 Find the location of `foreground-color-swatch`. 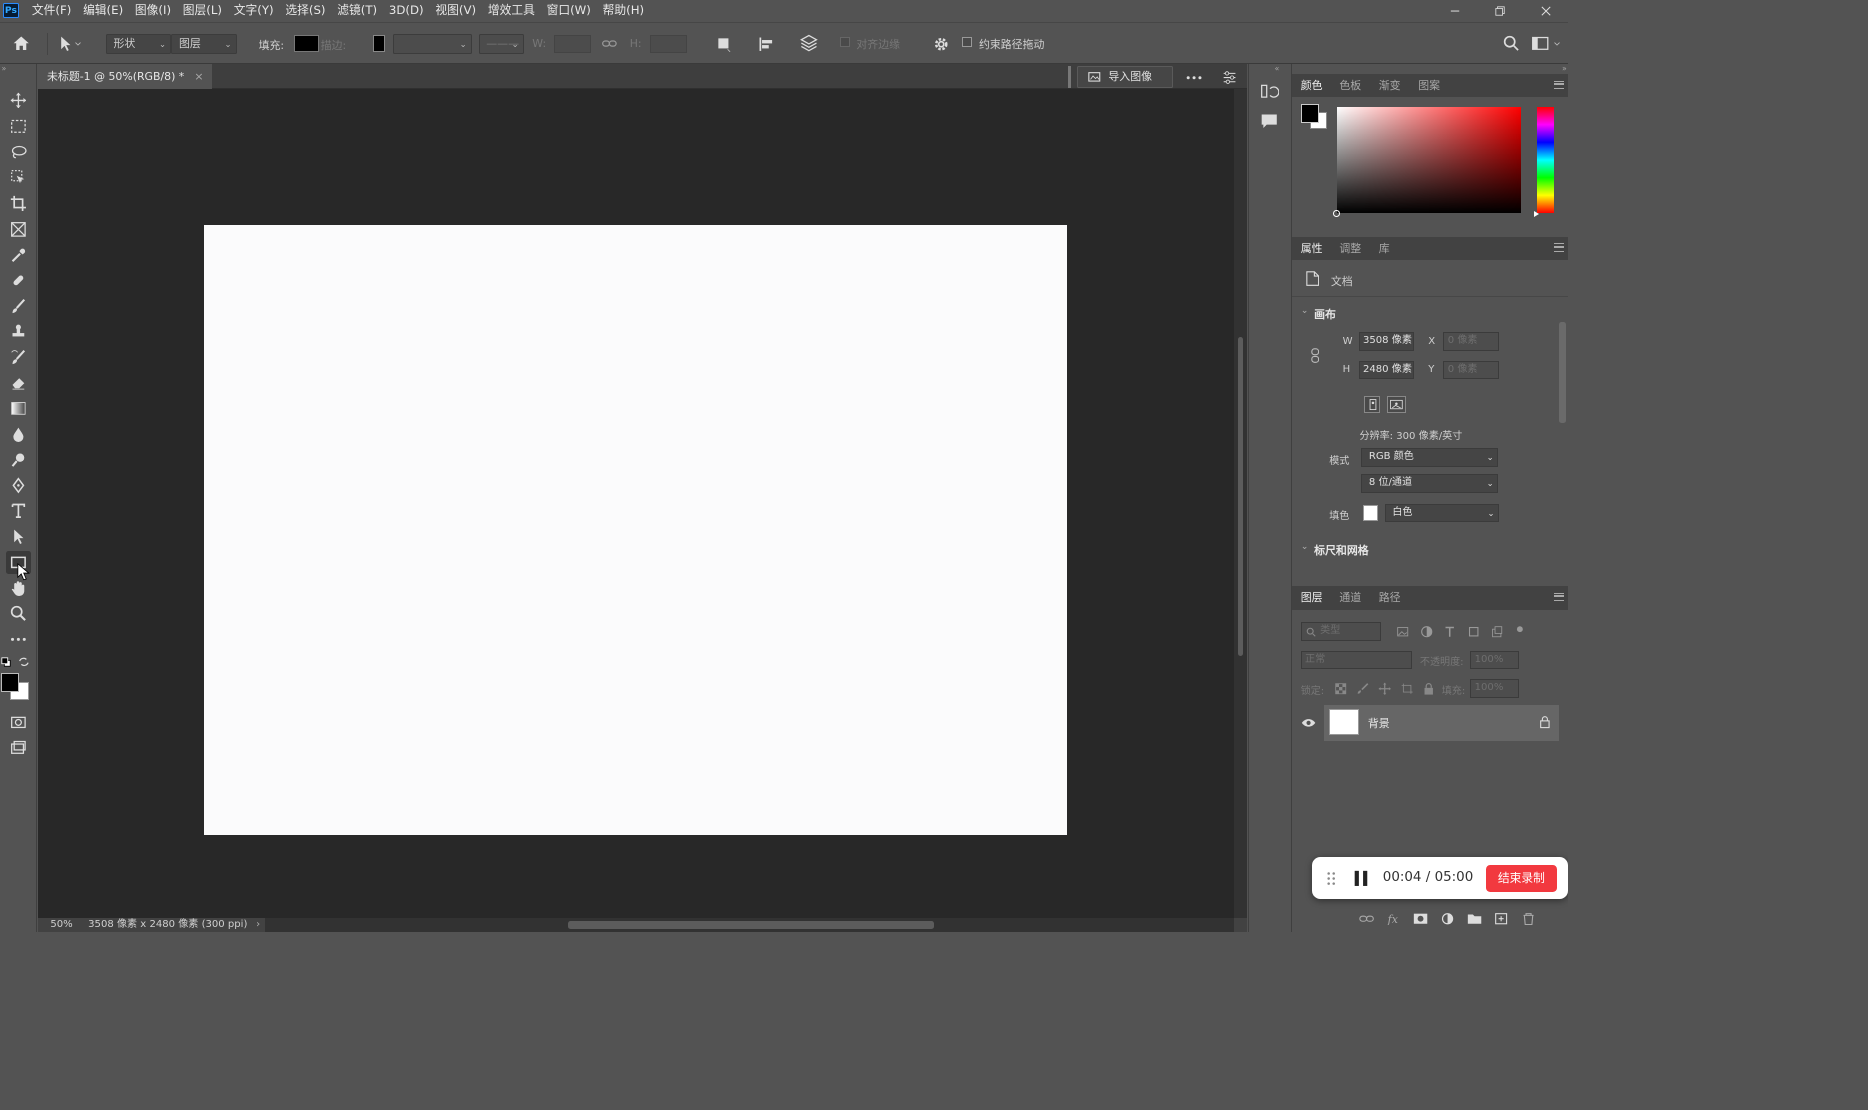

foreground-color-swatch is located at coordinates (10, 682).